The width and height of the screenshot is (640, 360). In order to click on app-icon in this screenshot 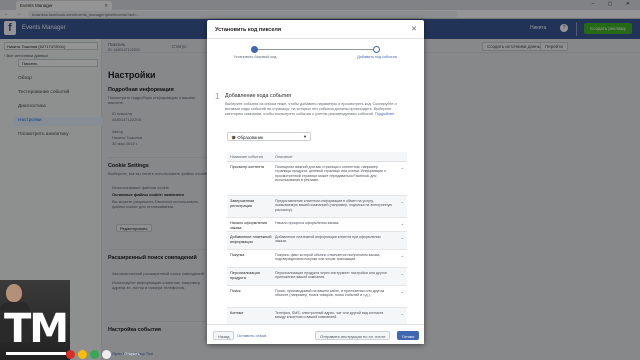, I will do `click(94, 354)`.